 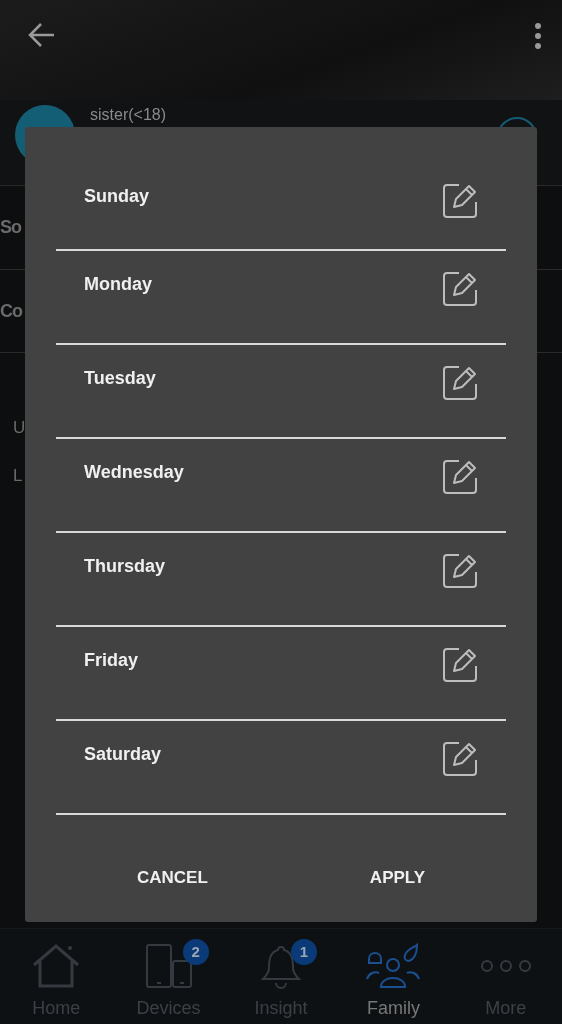 What do you see at coordinates (18, 475) in the screenshot?
I see `section-label: L` at bounding box center [18, 475].